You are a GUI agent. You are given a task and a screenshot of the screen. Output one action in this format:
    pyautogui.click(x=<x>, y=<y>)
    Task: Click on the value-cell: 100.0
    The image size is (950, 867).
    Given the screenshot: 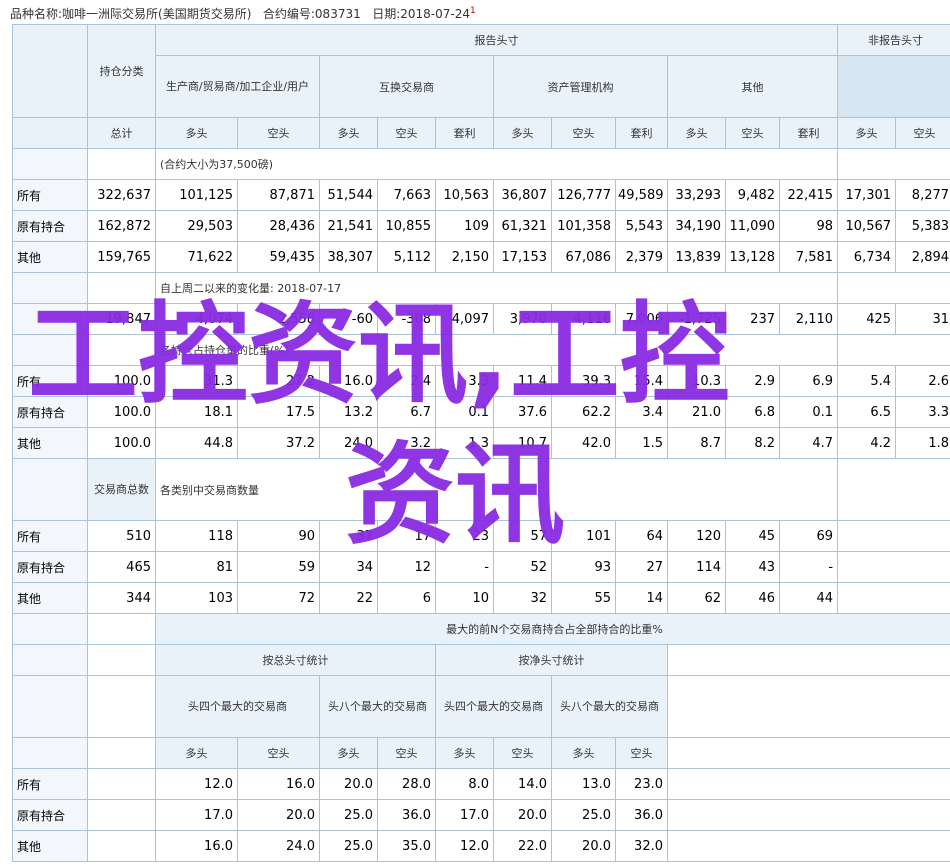 What is the action you would take?
    pyautogui.click(x=121, y=443)
    